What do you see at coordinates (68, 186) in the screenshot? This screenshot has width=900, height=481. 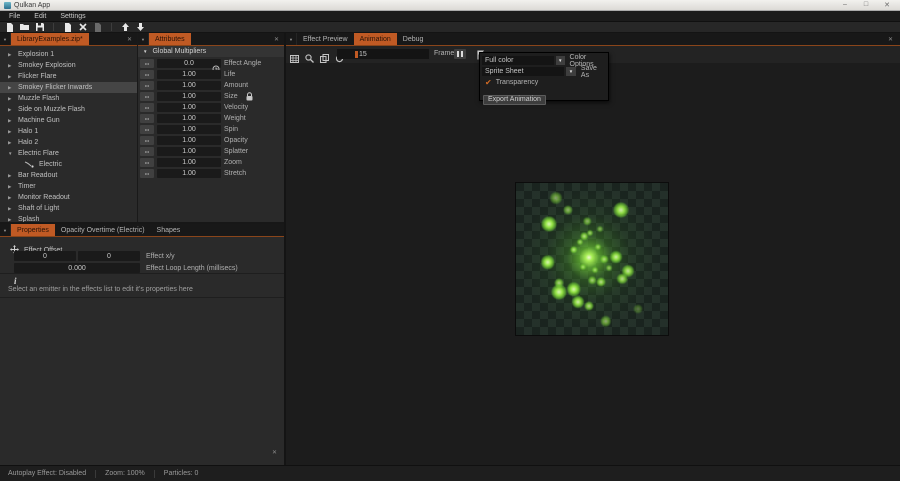 I see `library-tree-item: ▶ Timer` at bounding box center [68, 186].